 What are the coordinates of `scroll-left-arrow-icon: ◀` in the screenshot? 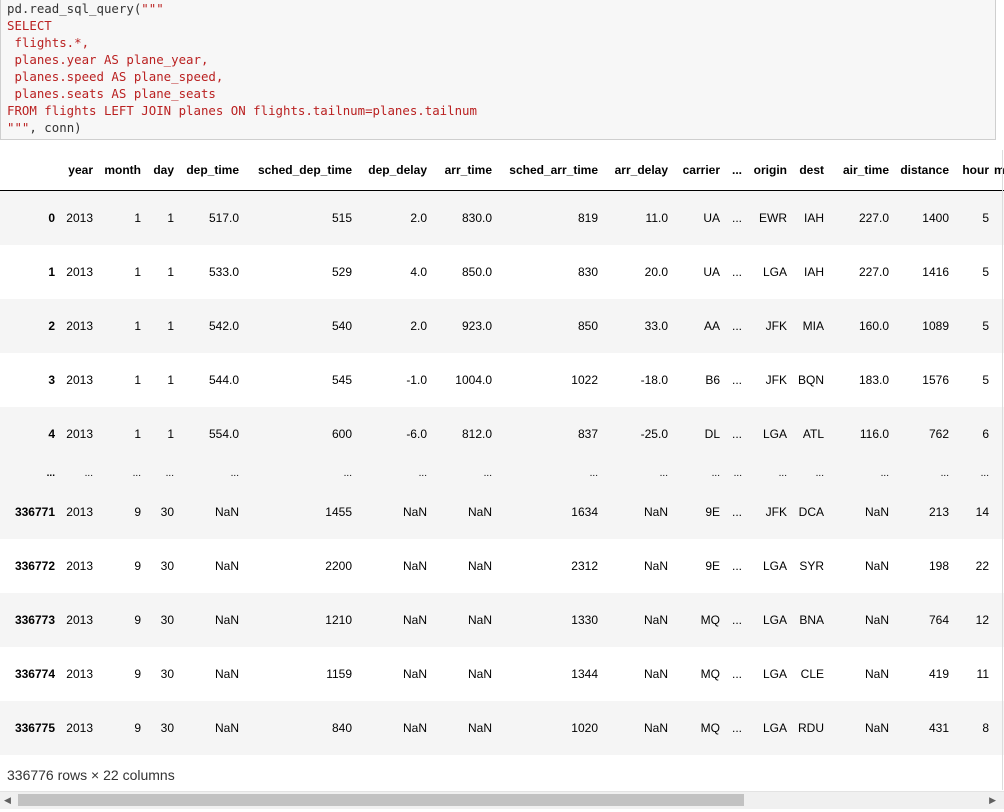 It's located at (7, 800).